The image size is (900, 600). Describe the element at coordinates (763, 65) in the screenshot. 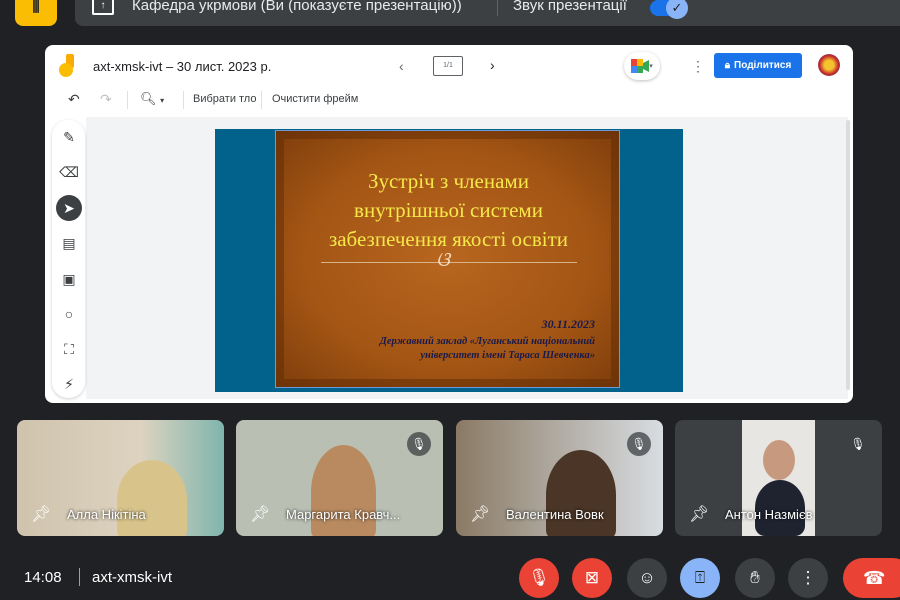

I see `share-label: Поділитися` at that location.